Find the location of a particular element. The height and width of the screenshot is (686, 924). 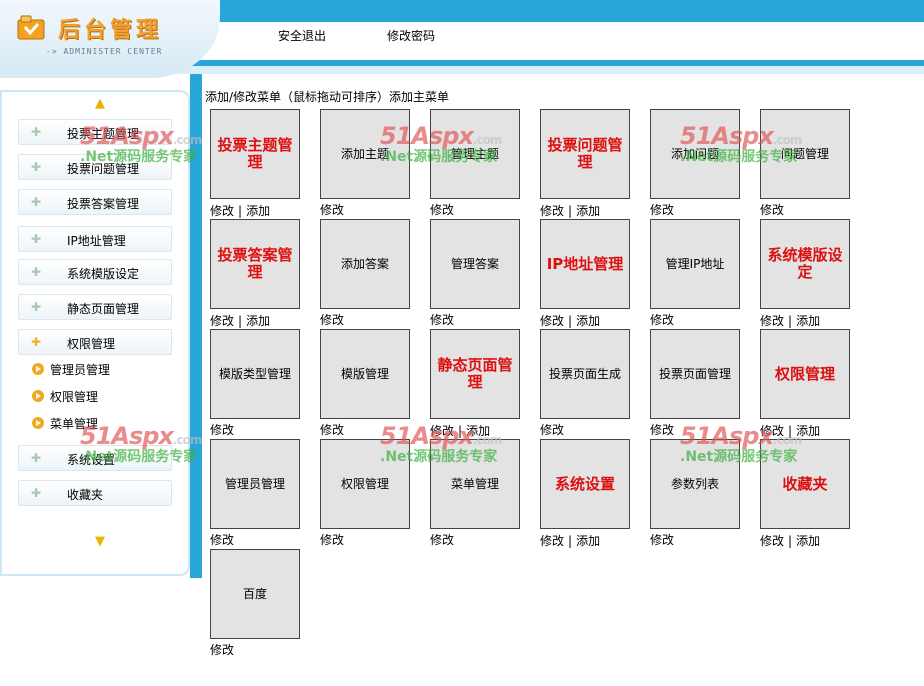

page-heading: 添加/修改菜单（鼠标拖动可排序）添加主菜单 is located at coordinates (327, 97).